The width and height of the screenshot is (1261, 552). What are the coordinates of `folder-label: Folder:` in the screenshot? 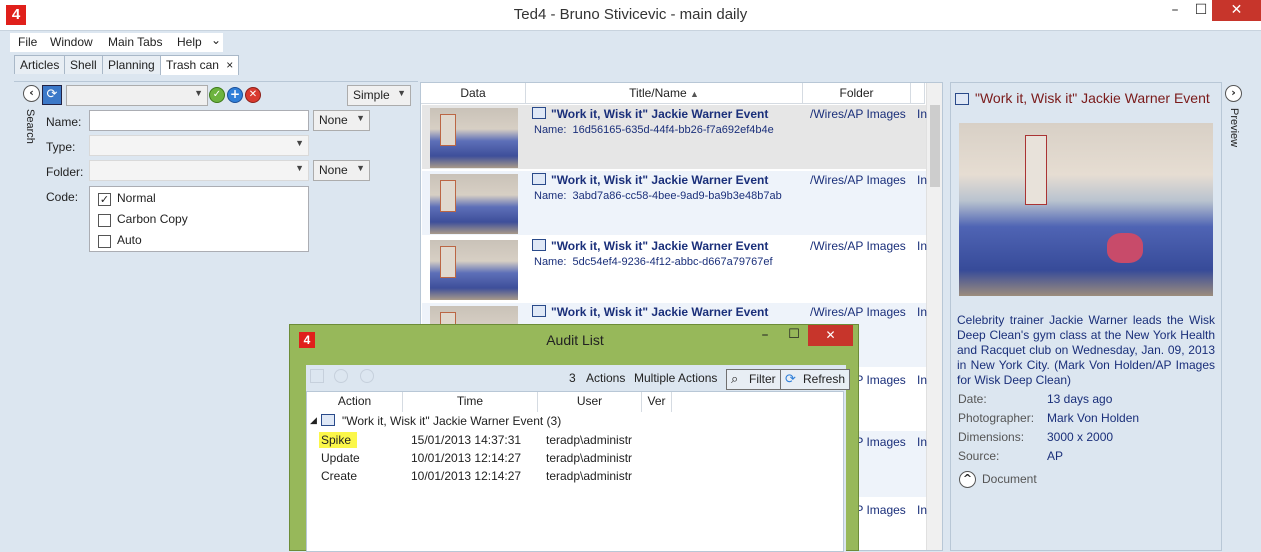 It's located at (65, 172).